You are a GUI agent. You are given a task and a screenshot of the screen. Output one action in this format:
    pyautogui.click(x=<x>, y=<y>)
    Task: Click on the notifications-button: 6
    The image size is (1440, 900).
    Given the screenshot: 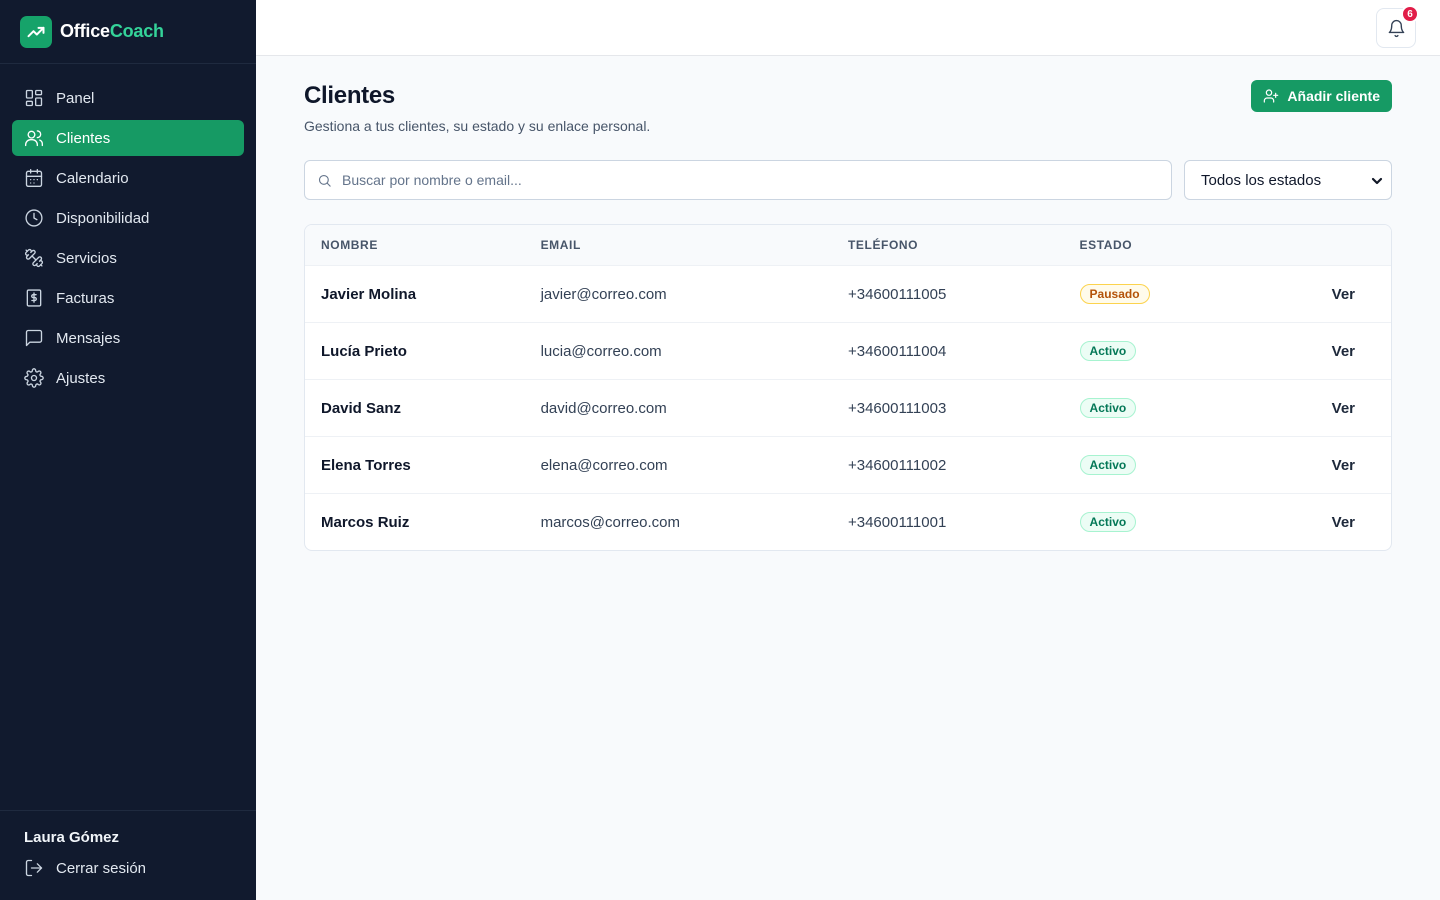 What is the action you would take?
    pyautogui.click(x=1397, y=26)
    